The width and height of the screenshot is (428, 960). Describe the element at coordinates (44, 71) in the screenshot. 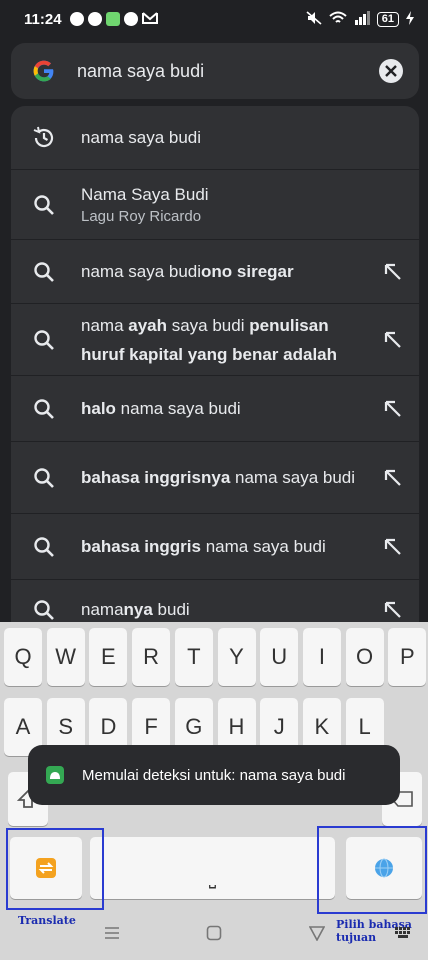

I see `google-logo-icon` at that location.